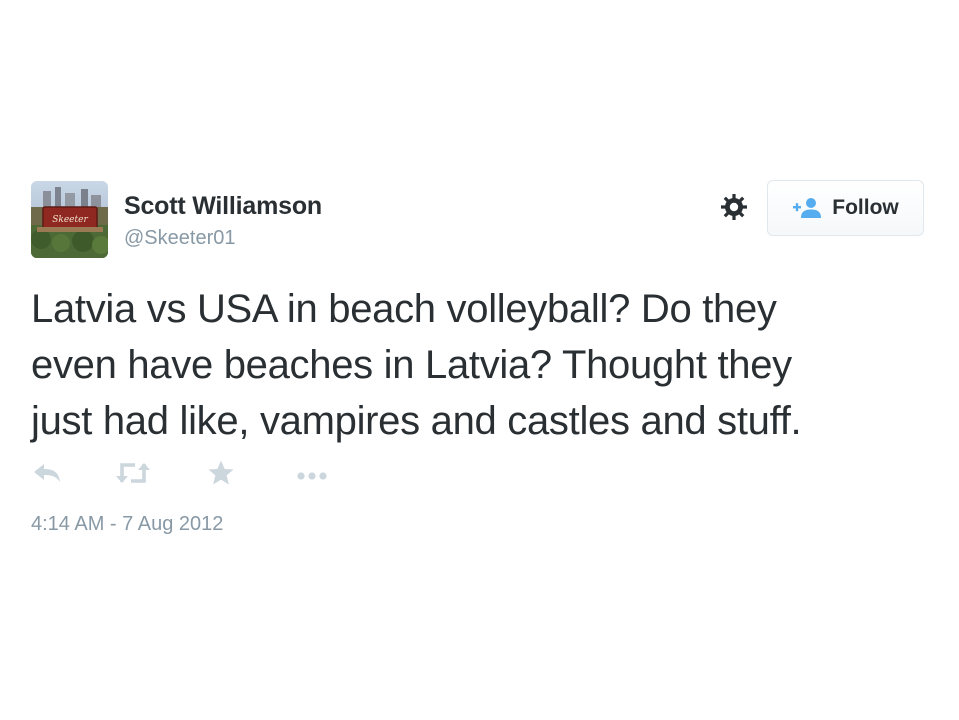 This screenshot has width=959, height=720. I want to click on retweet-icon, so click(133, 475).